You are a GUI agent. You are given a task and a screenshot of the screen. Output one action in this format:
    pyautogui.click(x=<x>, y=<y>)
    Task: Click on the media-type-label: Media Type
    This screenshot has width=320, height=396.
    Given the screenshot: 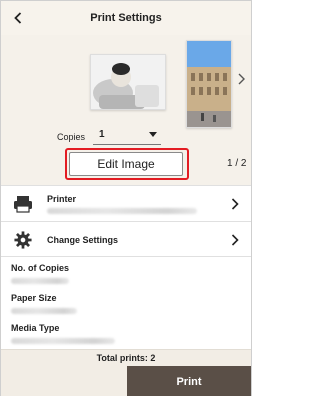 What is the action you would take?
    pyautogui.click(x=35, y=328)
    